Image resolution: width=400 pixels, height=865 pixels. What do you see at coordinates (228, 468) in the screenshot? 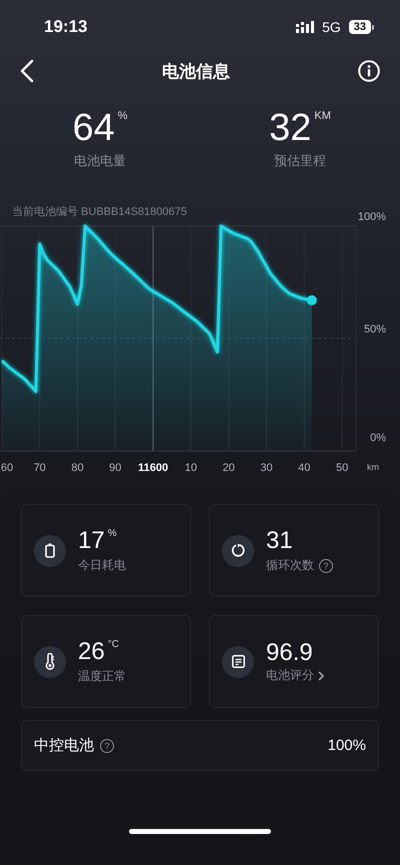
I see `x-axis-label: 20` at bounding box center [228, 468].